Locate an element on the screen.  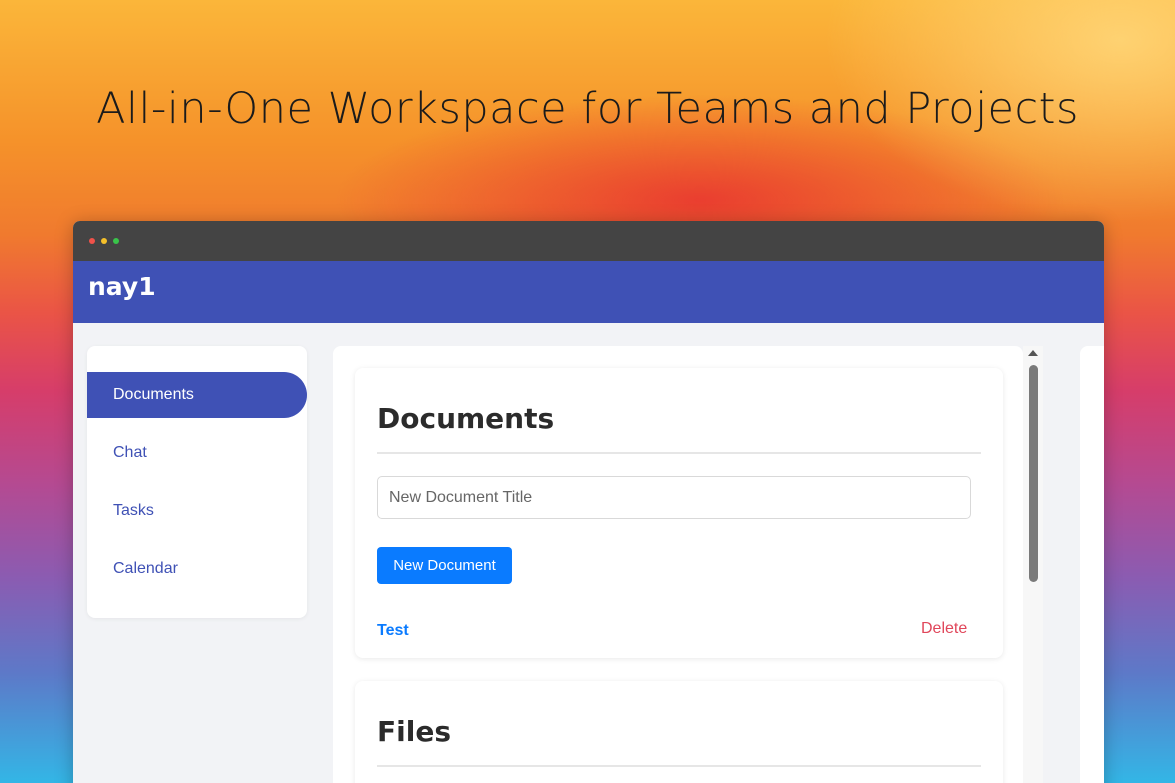
sidebar-nav: Documents Chat Tasks Calendar is located at coordinates (197, 482).